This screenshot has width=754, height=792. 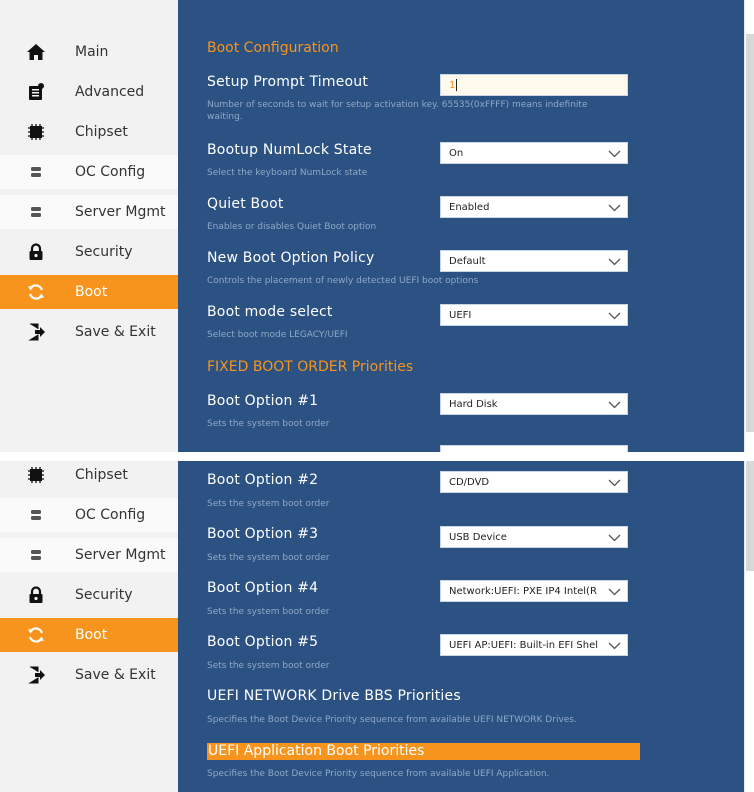 I want to click on uefi-network-priorities-link: UEFI NETWORK Drive BBS Priorities, so click(x=334, y=696).